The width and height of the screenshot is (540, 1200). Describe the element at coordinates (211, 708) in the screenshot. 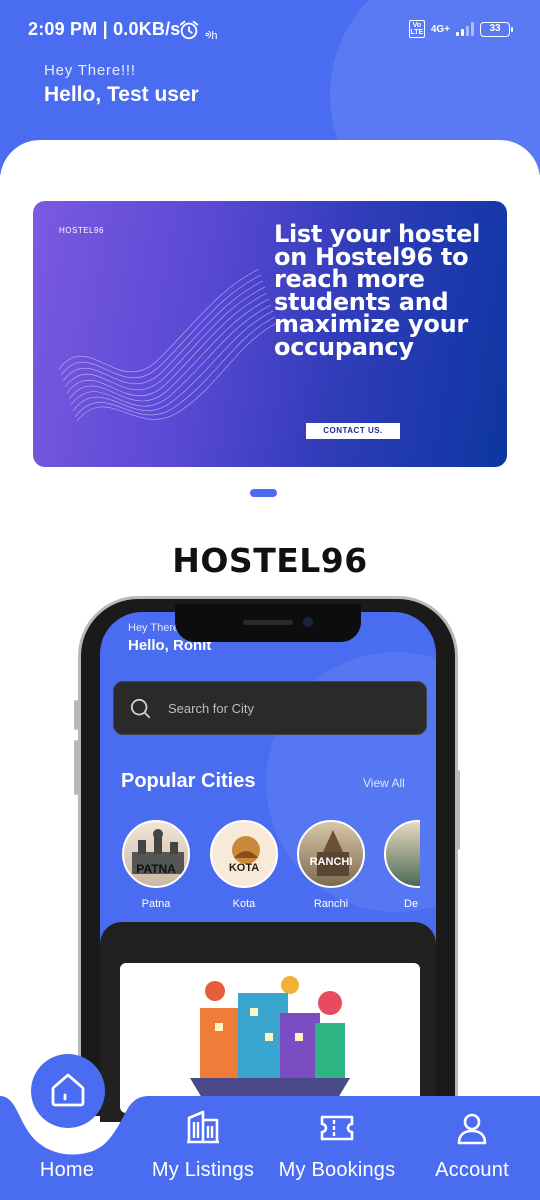

I see `mockup-search-placeholder: Search for City` at that location.